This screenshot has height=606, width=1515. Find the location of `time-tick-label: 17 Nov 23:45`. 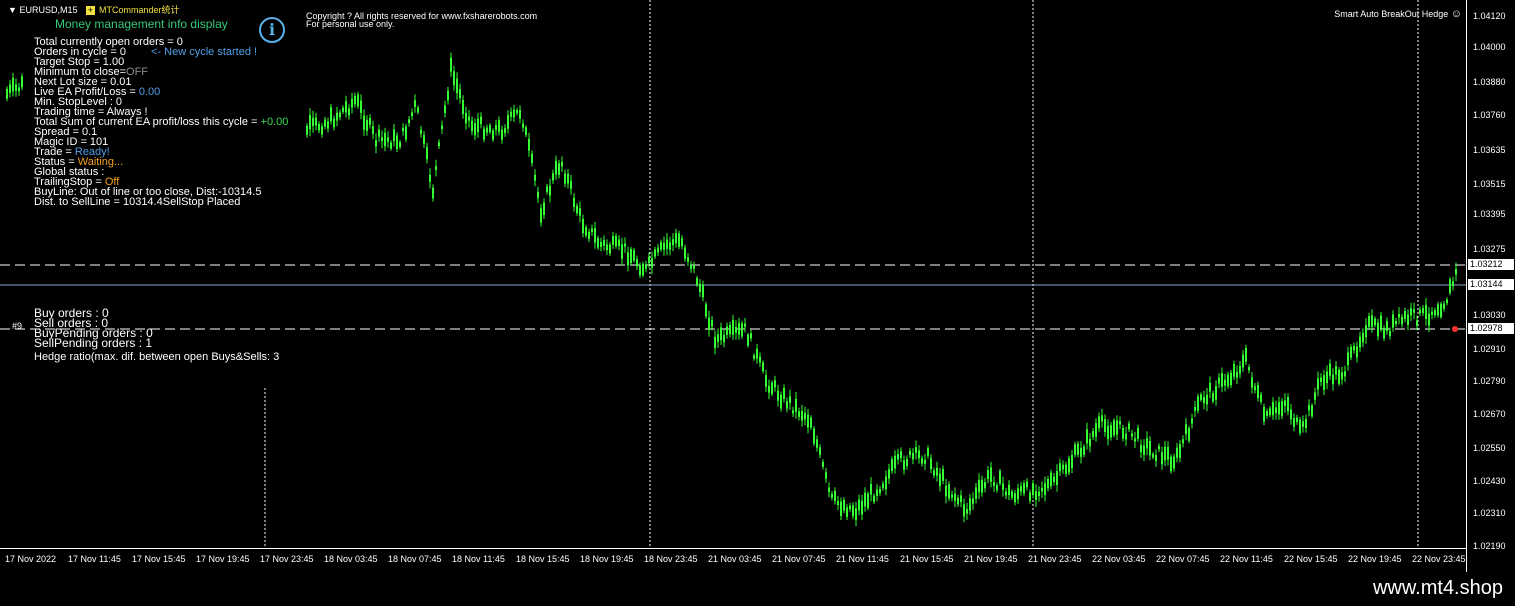

time-tick-label: 17 Nov 23:45 is located at coordinates (287, 559).